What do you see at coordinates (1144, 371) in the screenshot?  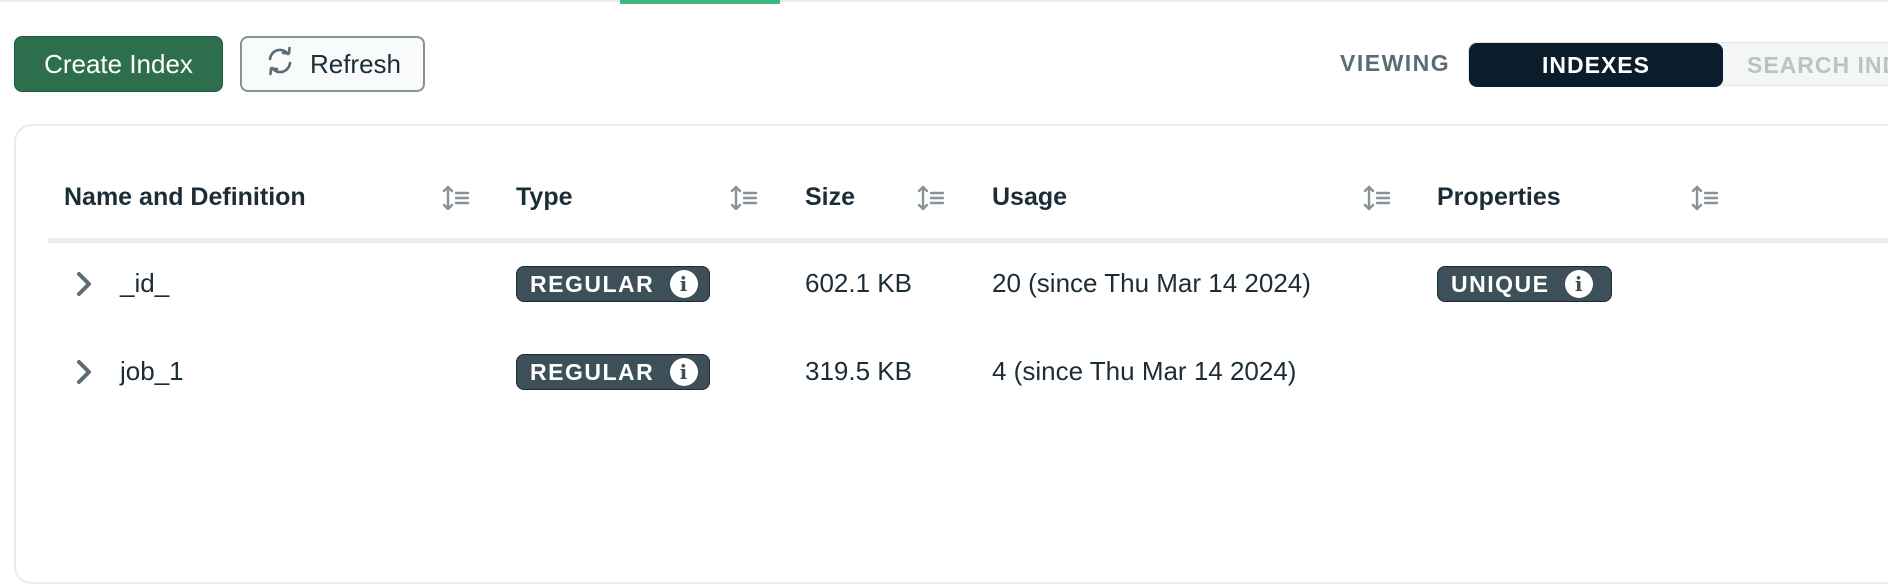 I see `index-usage: 4 (since Thu Mar 14 2024)` at bounding box center [1144, 371].